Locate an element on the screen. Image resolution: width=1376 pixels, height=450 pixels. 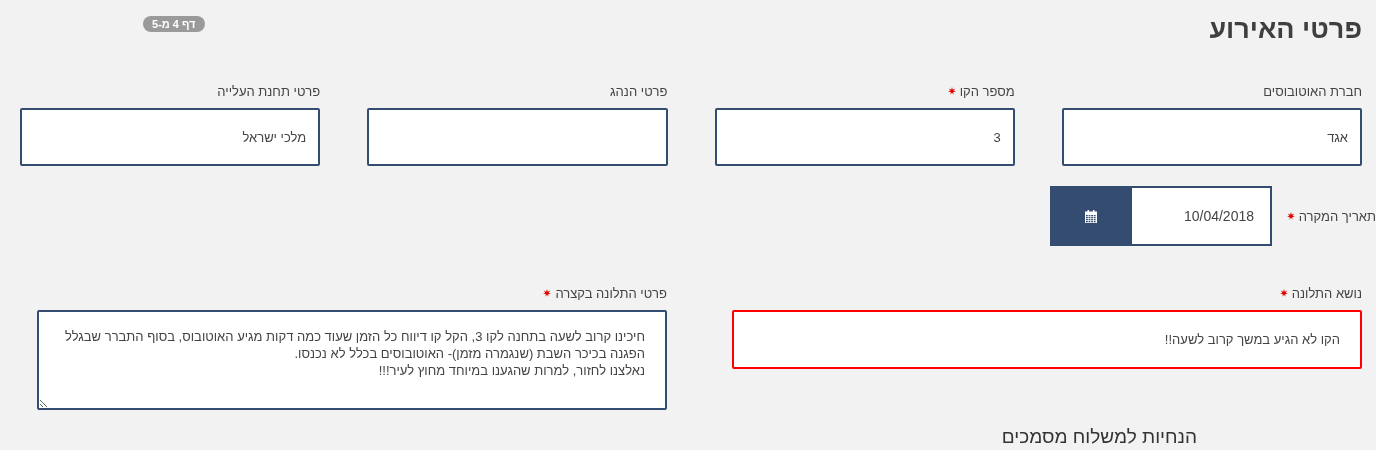
section-heading: הנחיות למשלוח מסמכים is located at coordinates (1099, 437).